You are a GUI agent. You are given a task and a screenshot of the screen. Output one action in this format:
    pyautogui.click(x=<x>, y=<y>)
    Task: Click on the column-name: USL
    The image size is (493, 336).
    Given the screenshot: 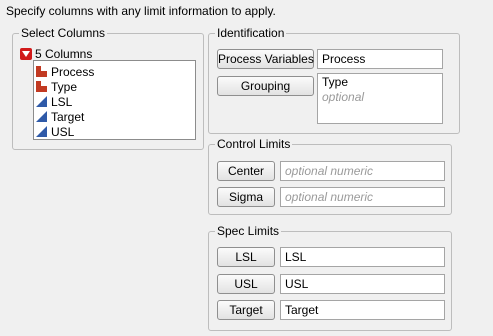 What is the action you would take?
    pyautogui.click(x=63, y=131)
    